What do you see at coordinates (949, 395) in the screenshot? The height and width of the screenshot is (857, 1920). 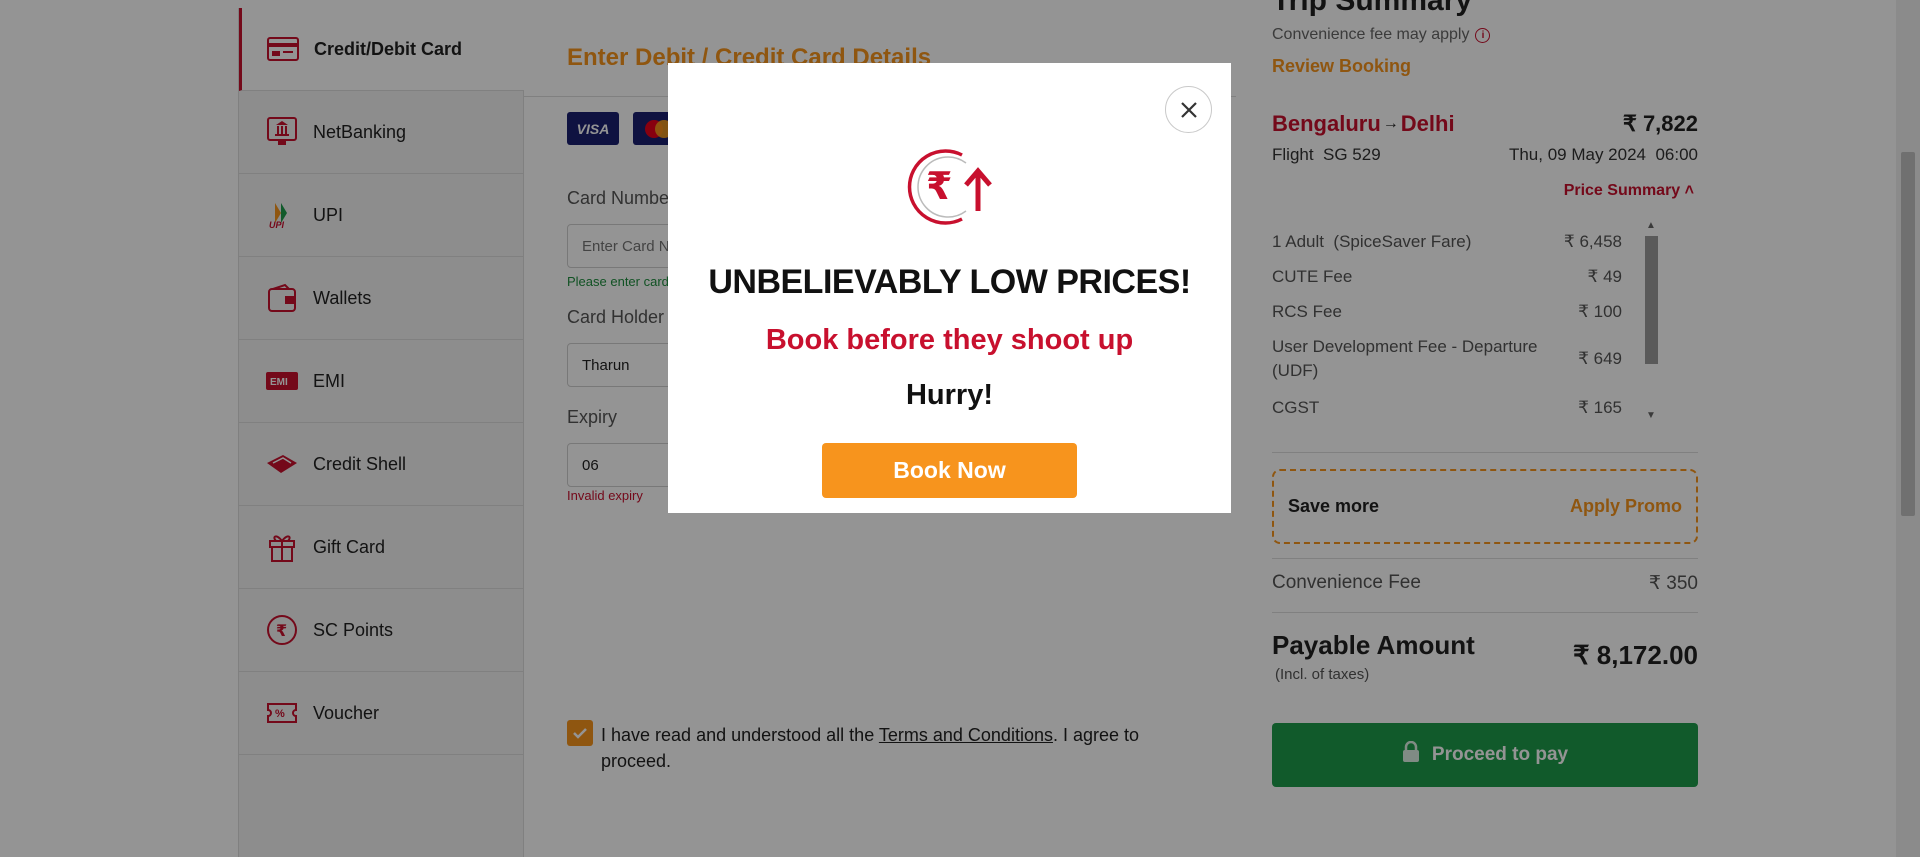 I see `modal-hurry-text: Hurry!` at bounding box center [949, 395].